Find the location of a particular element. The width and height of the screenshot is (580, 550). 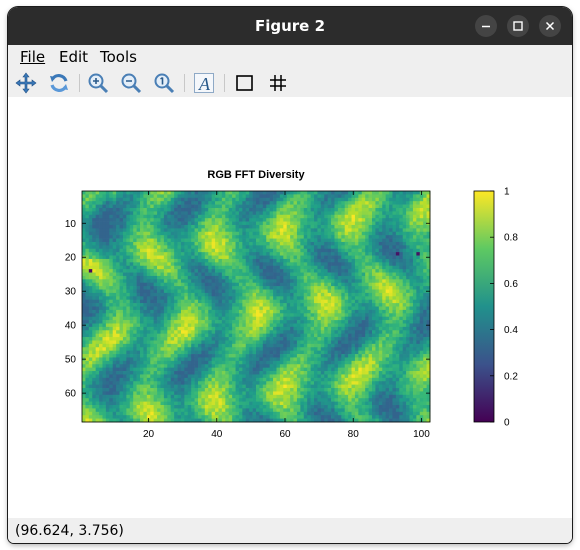

menu-file: File is located at coordinates (32, 57).